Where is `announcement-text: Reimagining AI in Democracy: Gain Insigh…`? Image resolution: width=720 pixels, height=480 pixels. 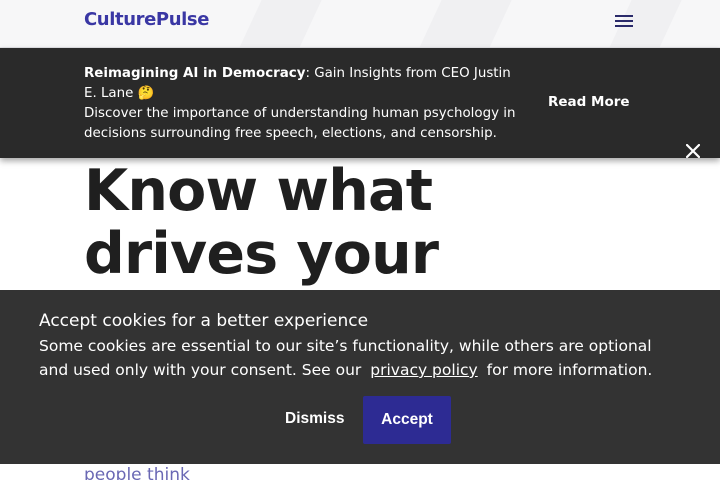 announcement-text: Reimagining AI in Democracy: Gain Insigh… is located at coordinates (304, 104).